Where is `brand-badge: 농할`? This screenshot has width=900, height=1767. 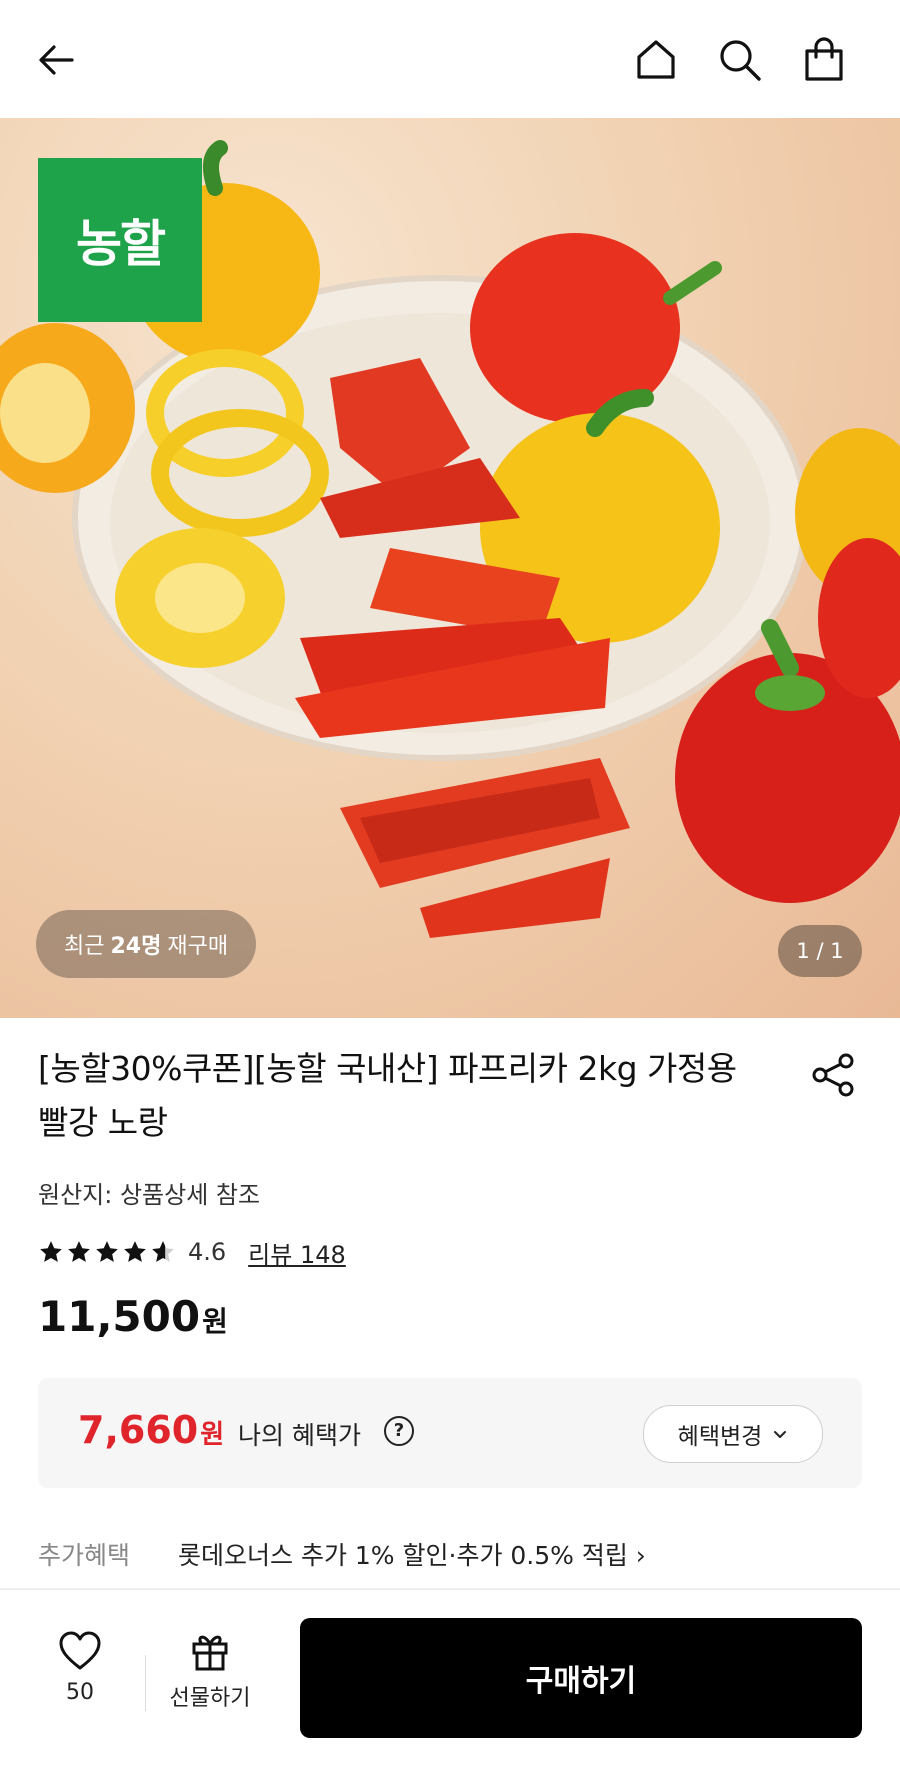
brand-badge: 농할 is located at coordinates (120, 240).